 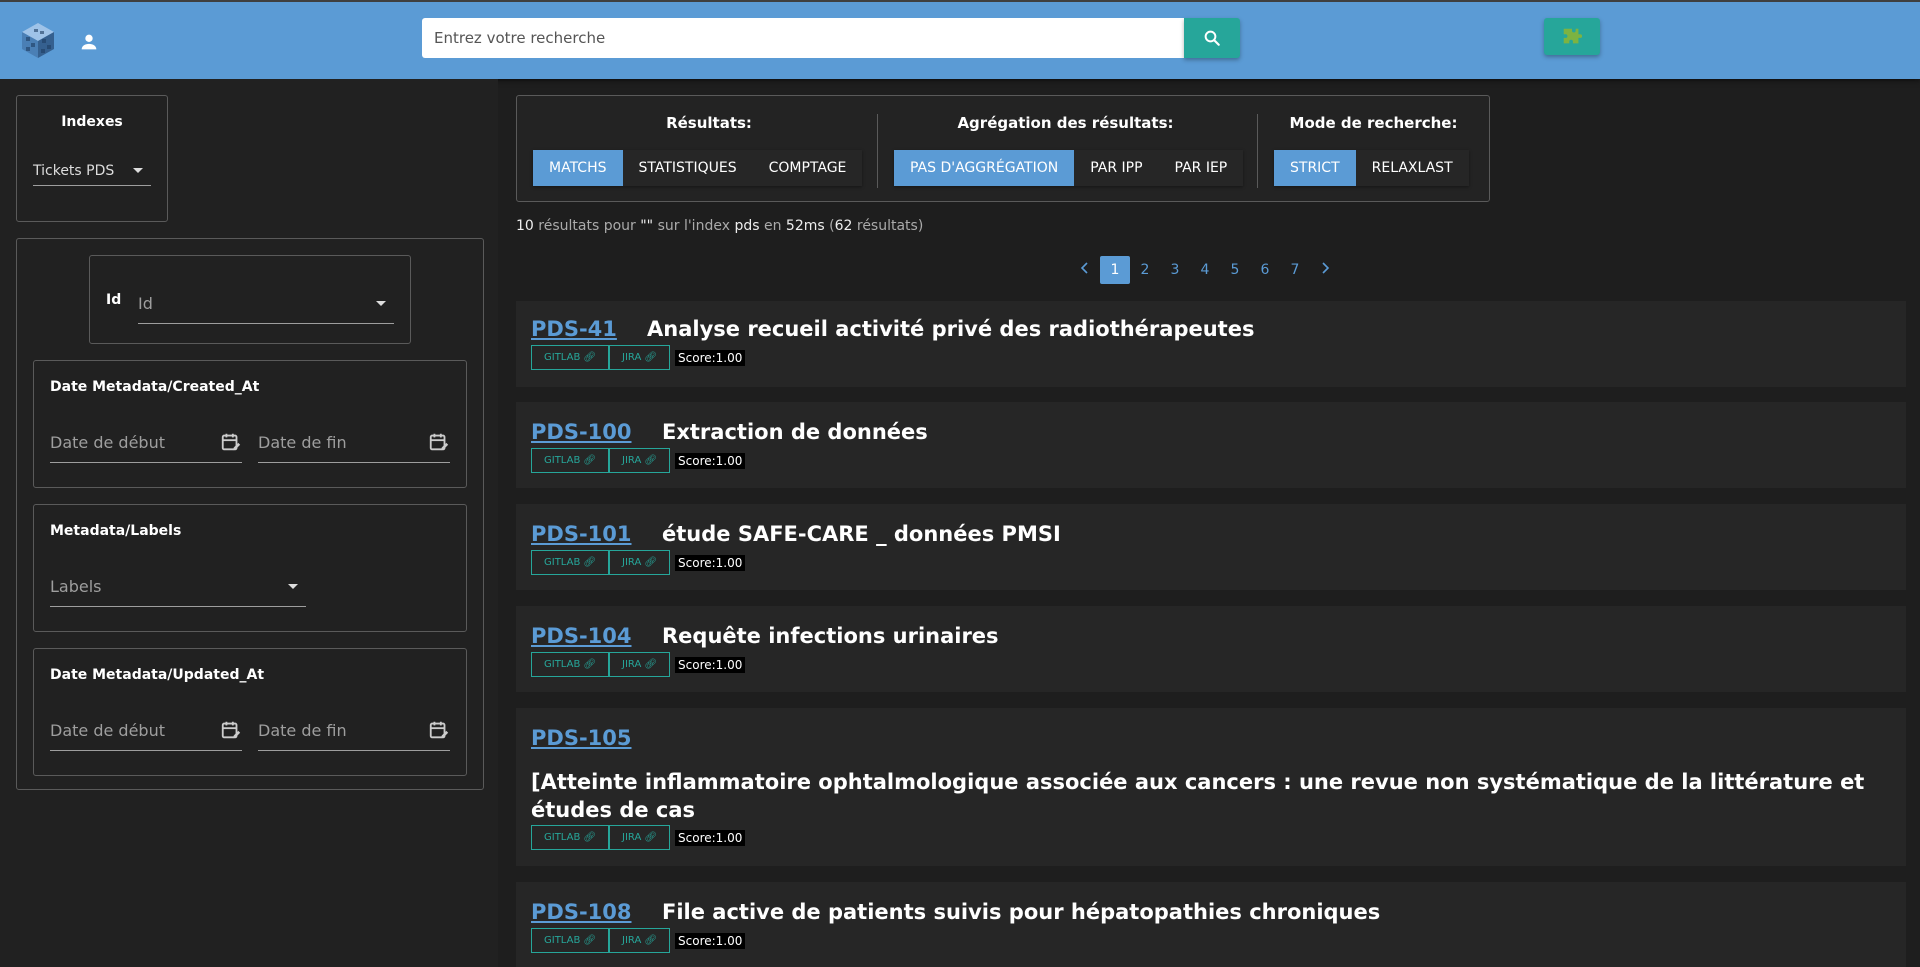 I want to click on summary-text: en, so click(x=772, y=226).